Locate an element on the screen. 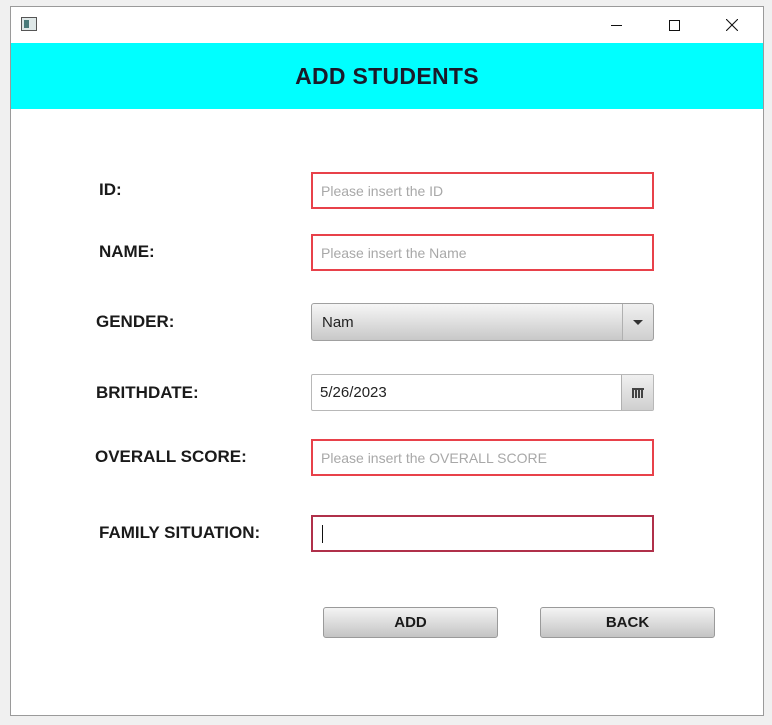  add-button: ADD is located at coordinates (410, 622).